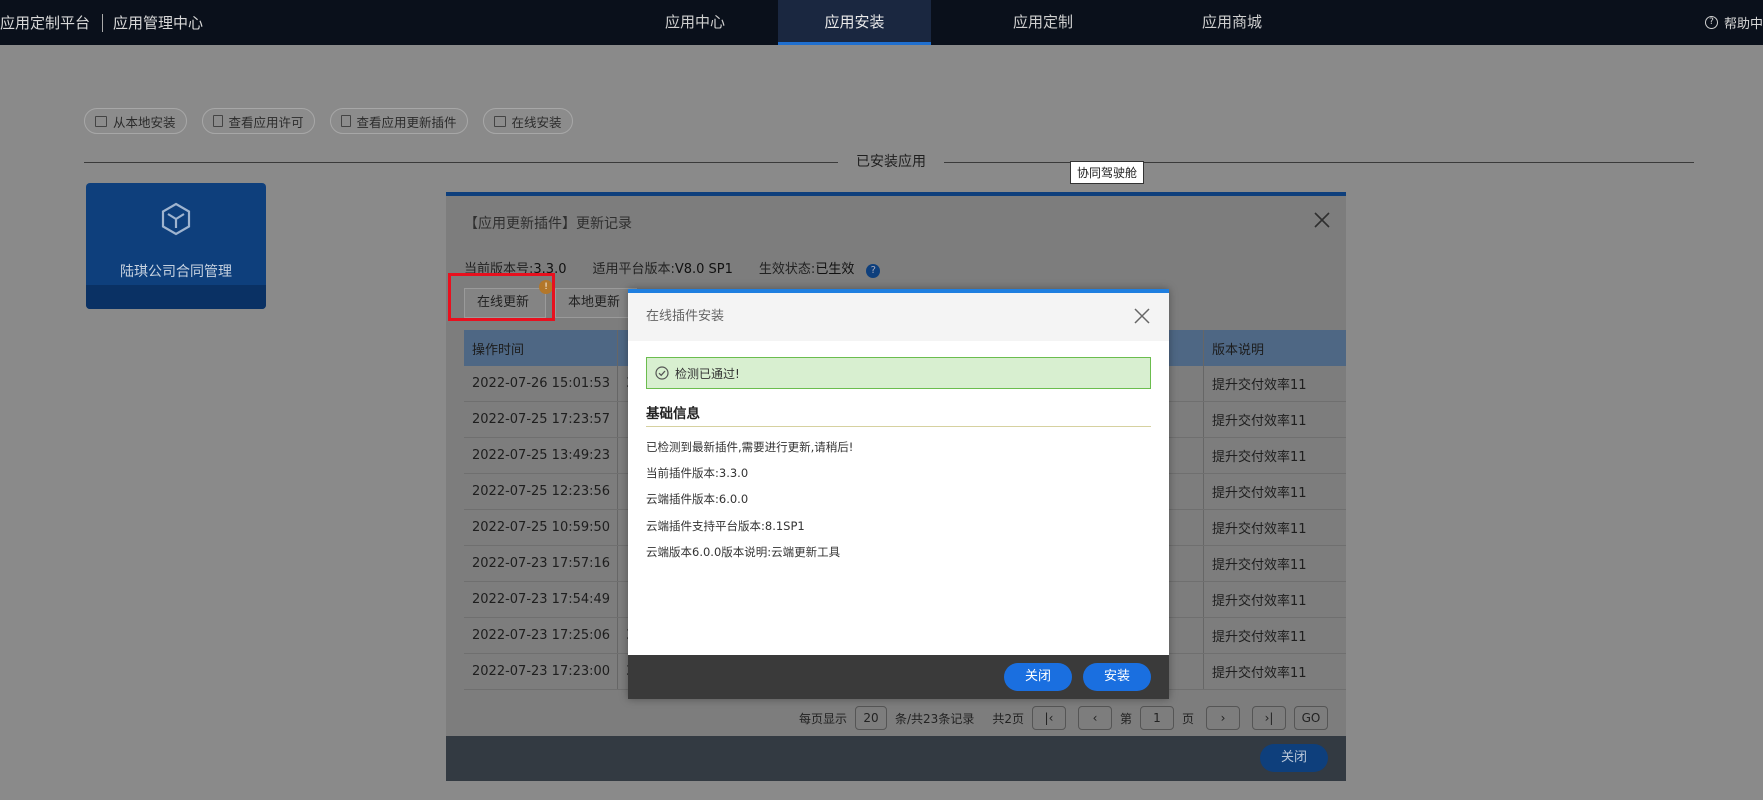  Describe the element at coordinates (1223, 718) in the screenshot. I see `next-page-icon: ›` at that location.